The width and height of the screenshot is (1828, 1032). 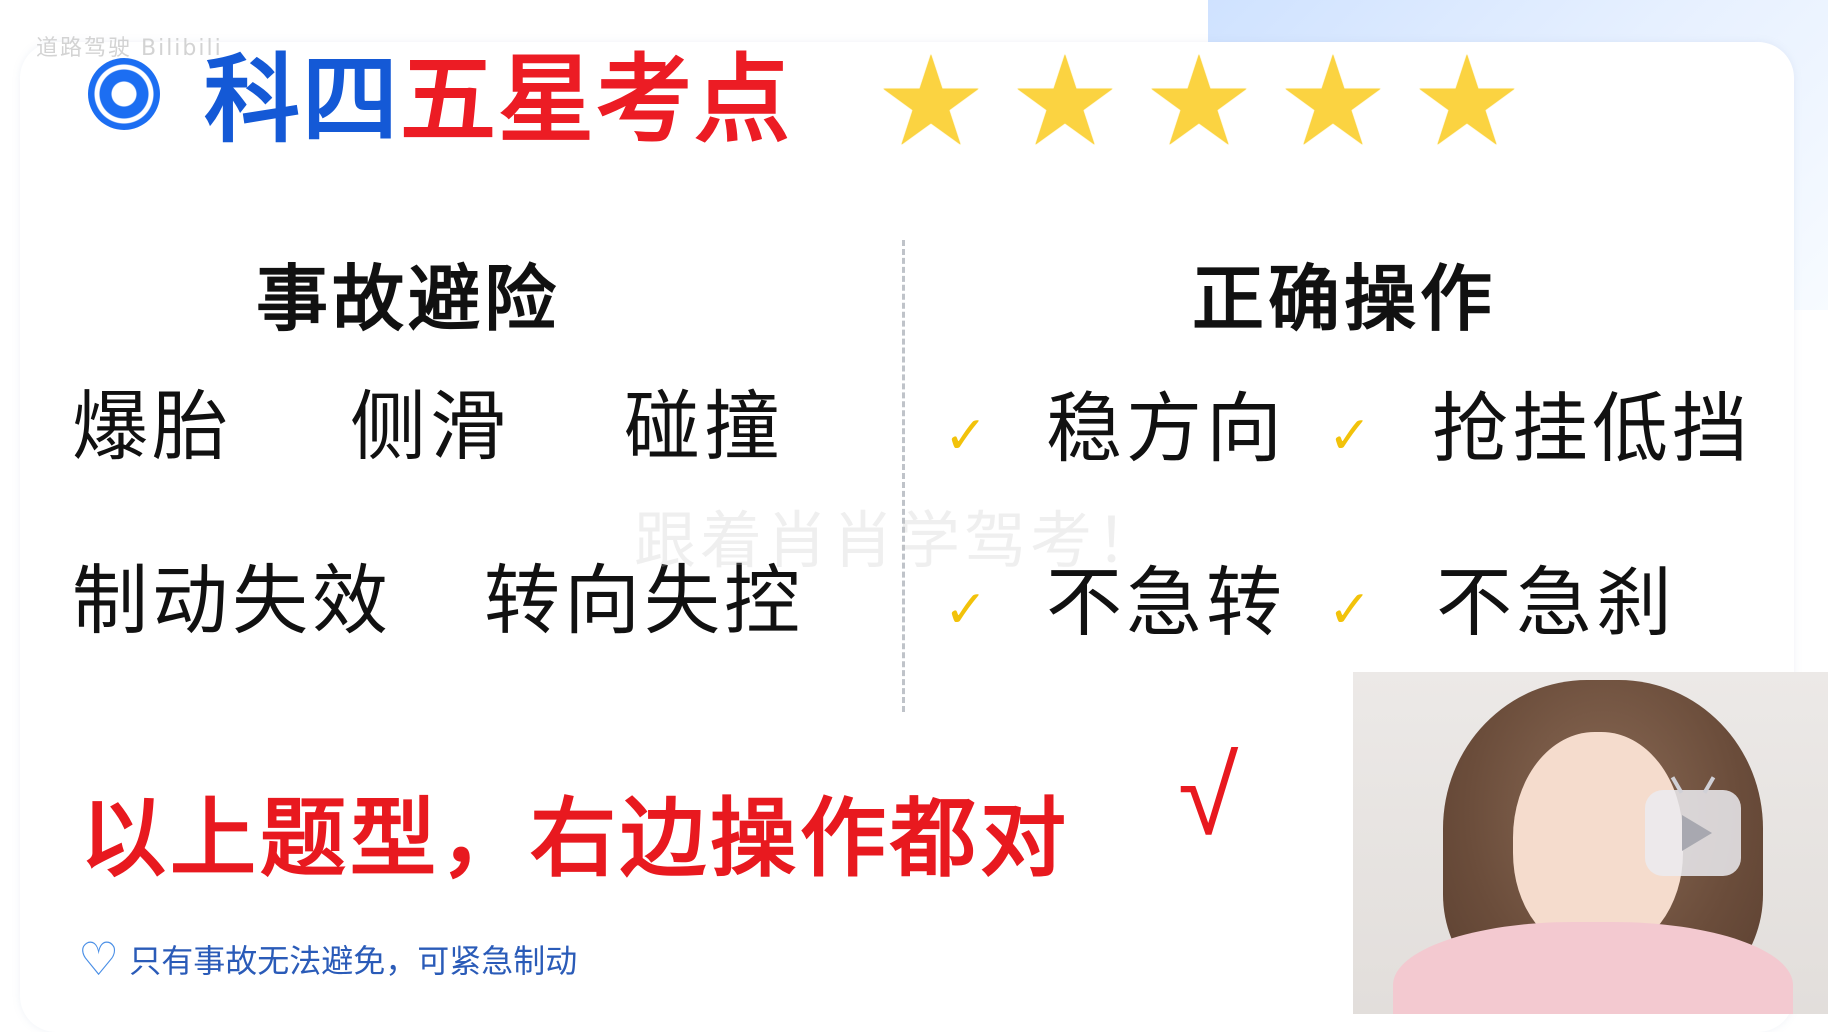 I want to click on footnote: ♡ 只有事故无法避免，可紧急制动, so click(x=327, y=959).